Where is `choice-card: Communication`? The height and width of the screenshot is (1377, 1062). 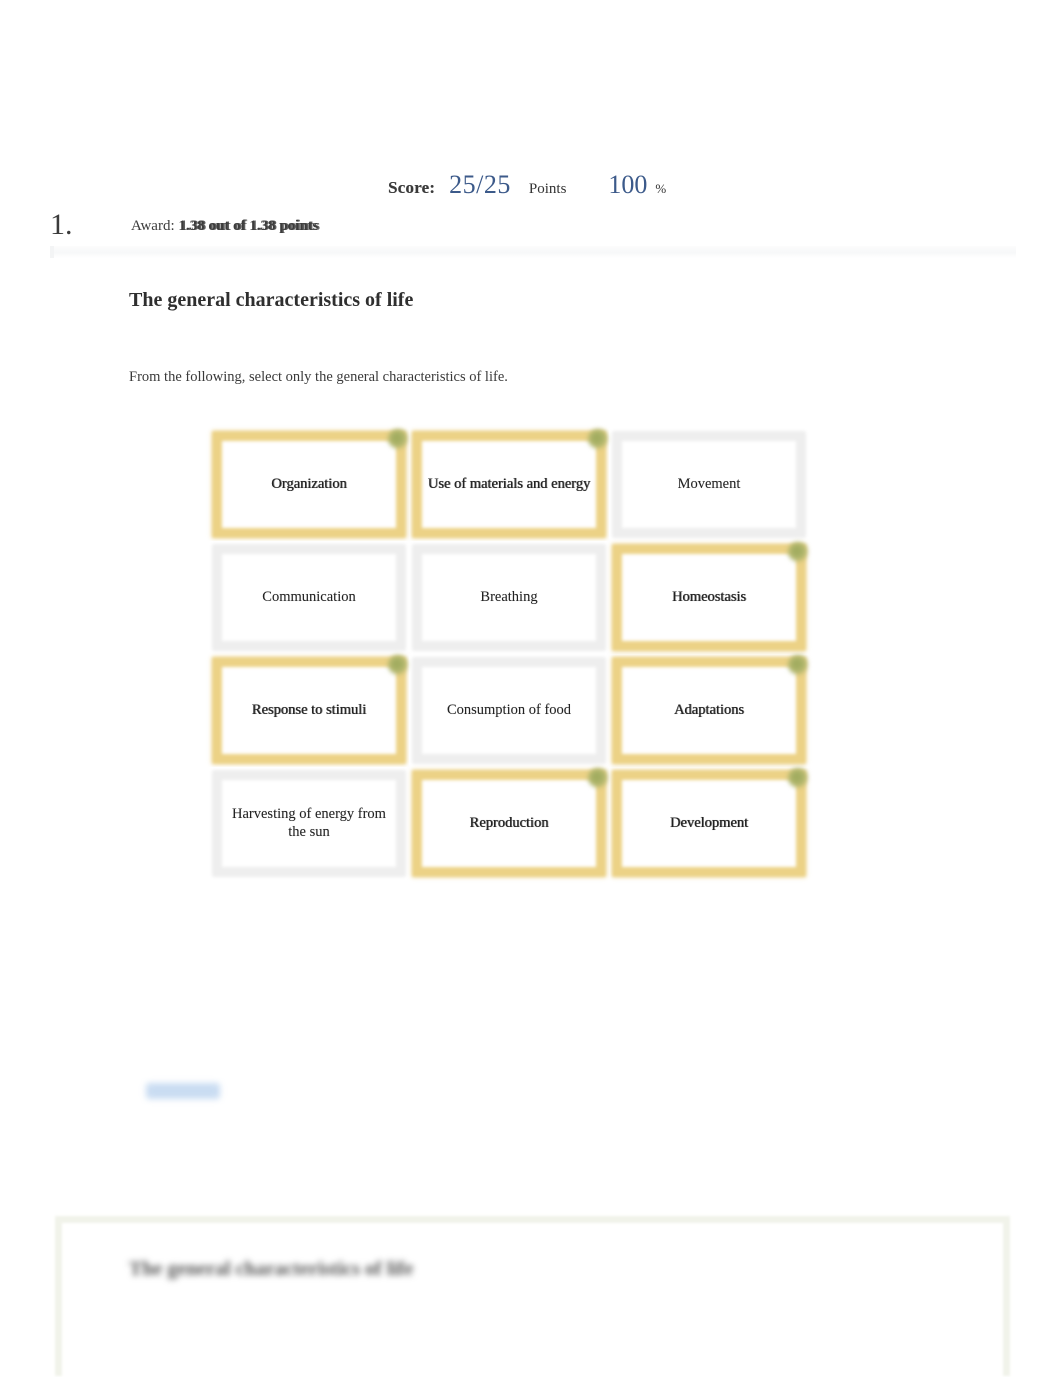 choice-card: Communication is located at coordinates (309, 597).